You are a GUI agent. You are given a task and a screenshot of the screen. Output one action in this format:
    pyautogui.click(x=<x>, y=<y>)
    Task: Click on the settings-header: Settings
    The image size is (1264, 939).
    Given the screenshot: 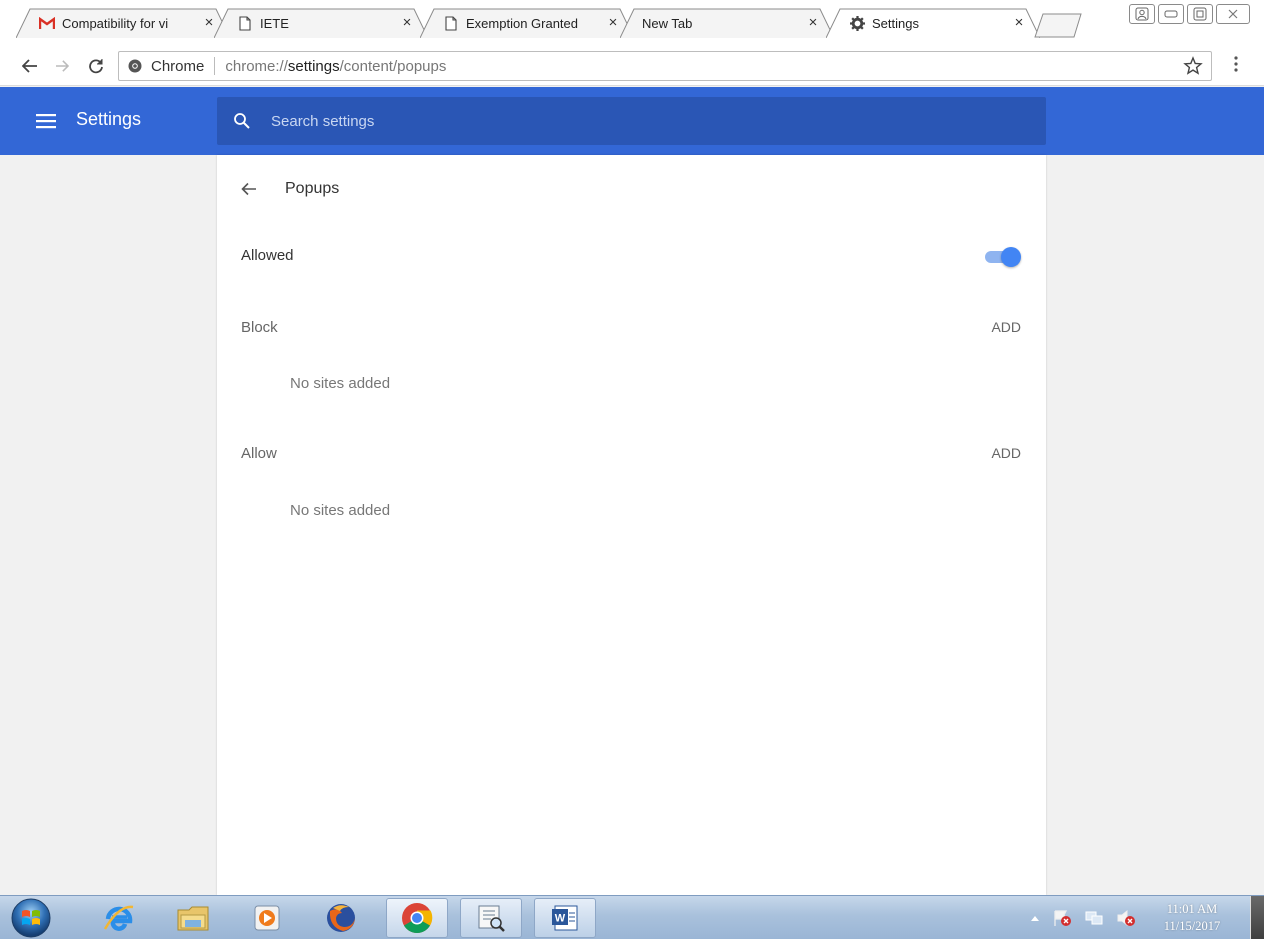 What is the action you would take?
    pyautogui.click(x=632, y=121)
    